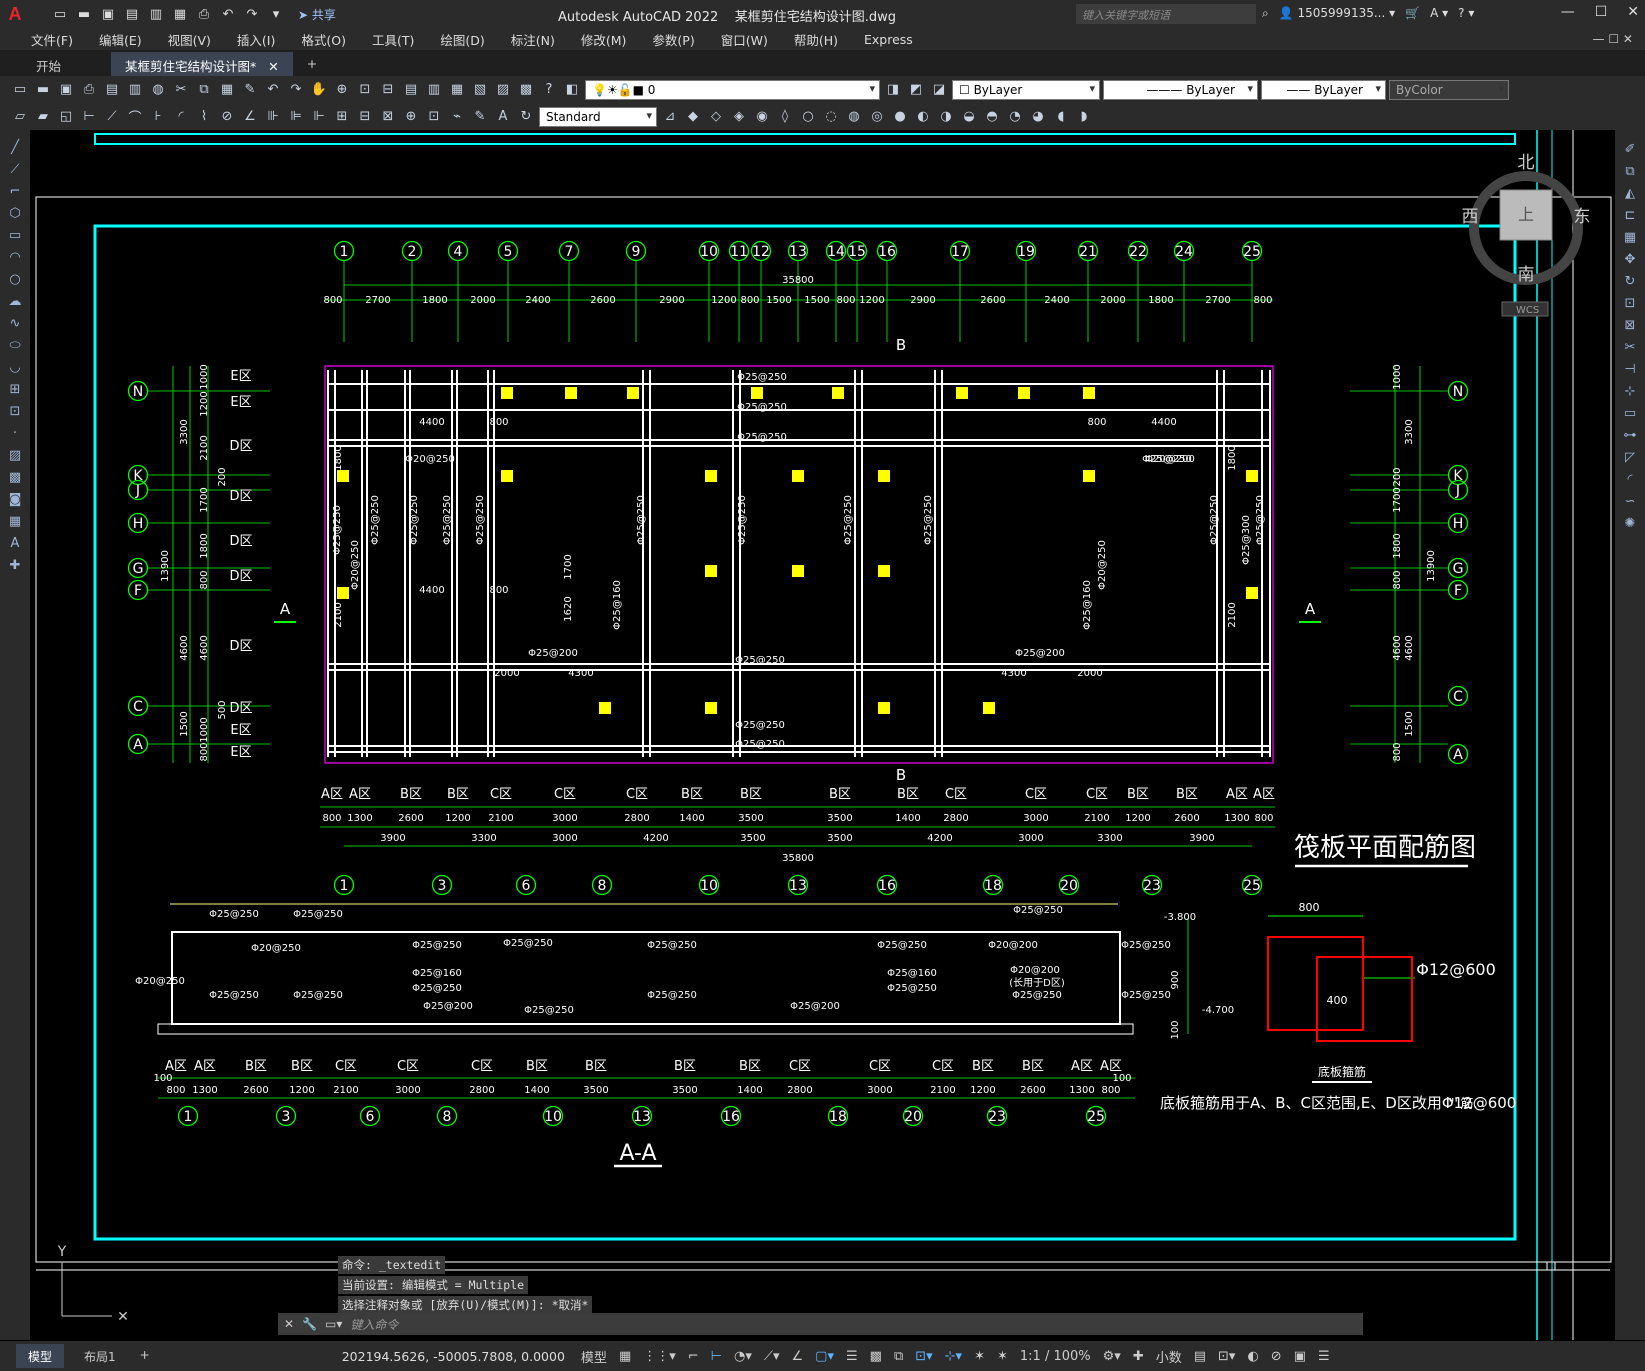 The width and height of the screenshot is (1645, 1371). Describe the element at coordinates (66, 117) in the screenshot. I see `dim-icon-3: ◱` at that location.